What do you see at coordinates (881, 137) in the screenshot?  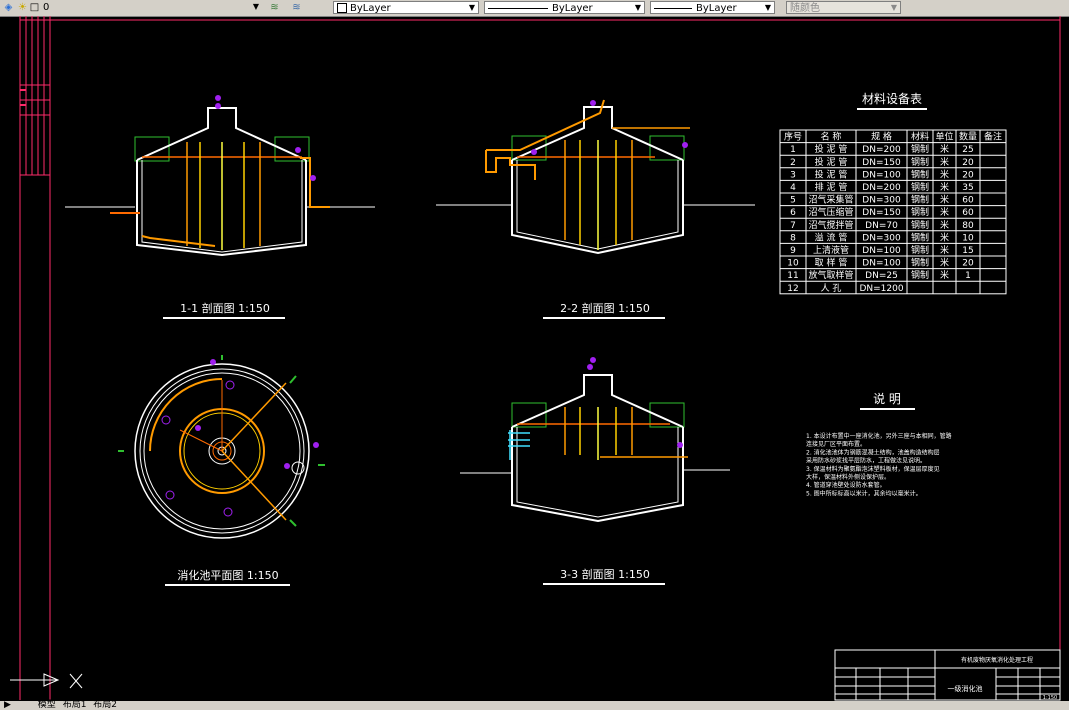 I see `table-header-cell: 规 格` at bounding box center [881, 137].